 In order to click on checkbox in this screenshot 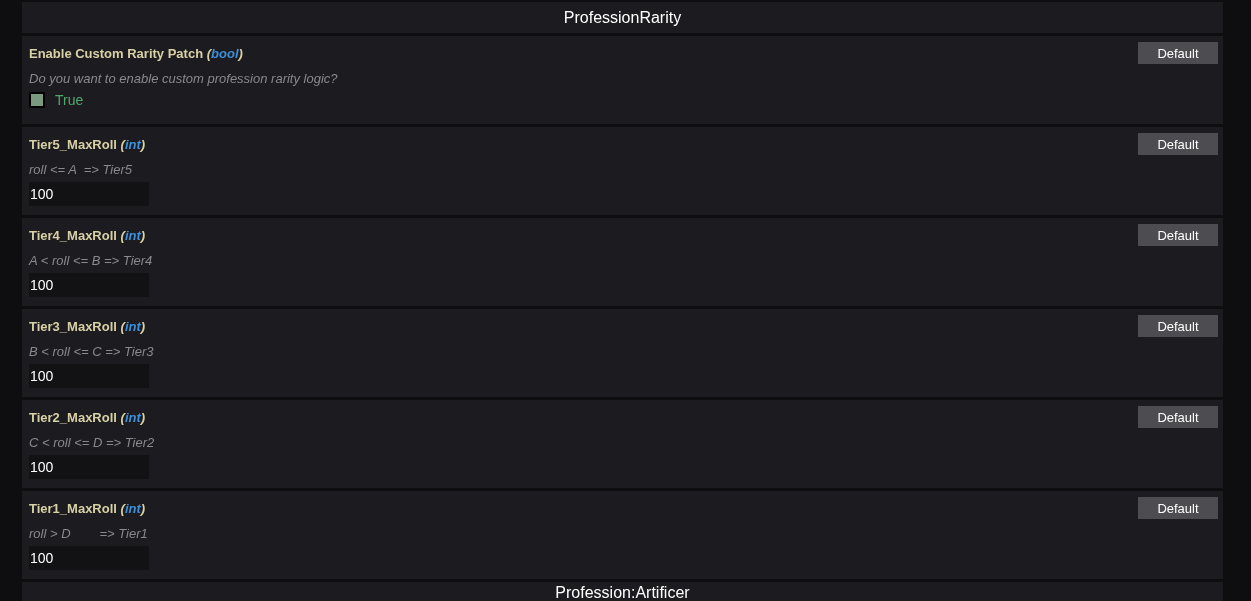, I will do `click(37, 100)`.